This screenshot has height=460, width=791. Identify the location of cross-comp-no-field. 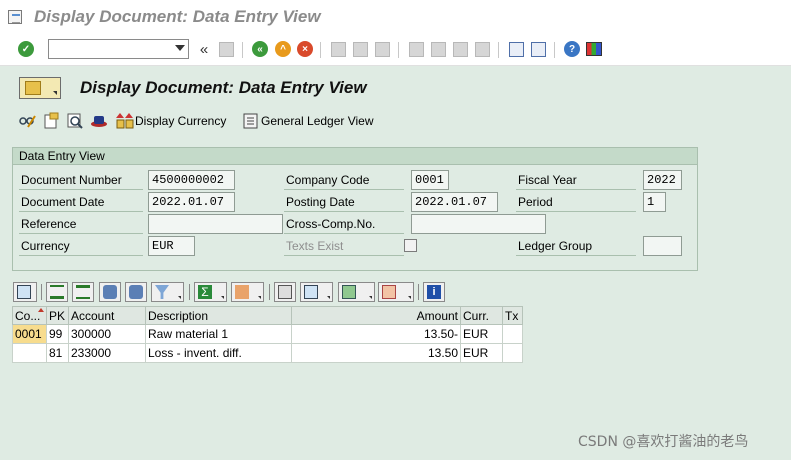
(478, 224).